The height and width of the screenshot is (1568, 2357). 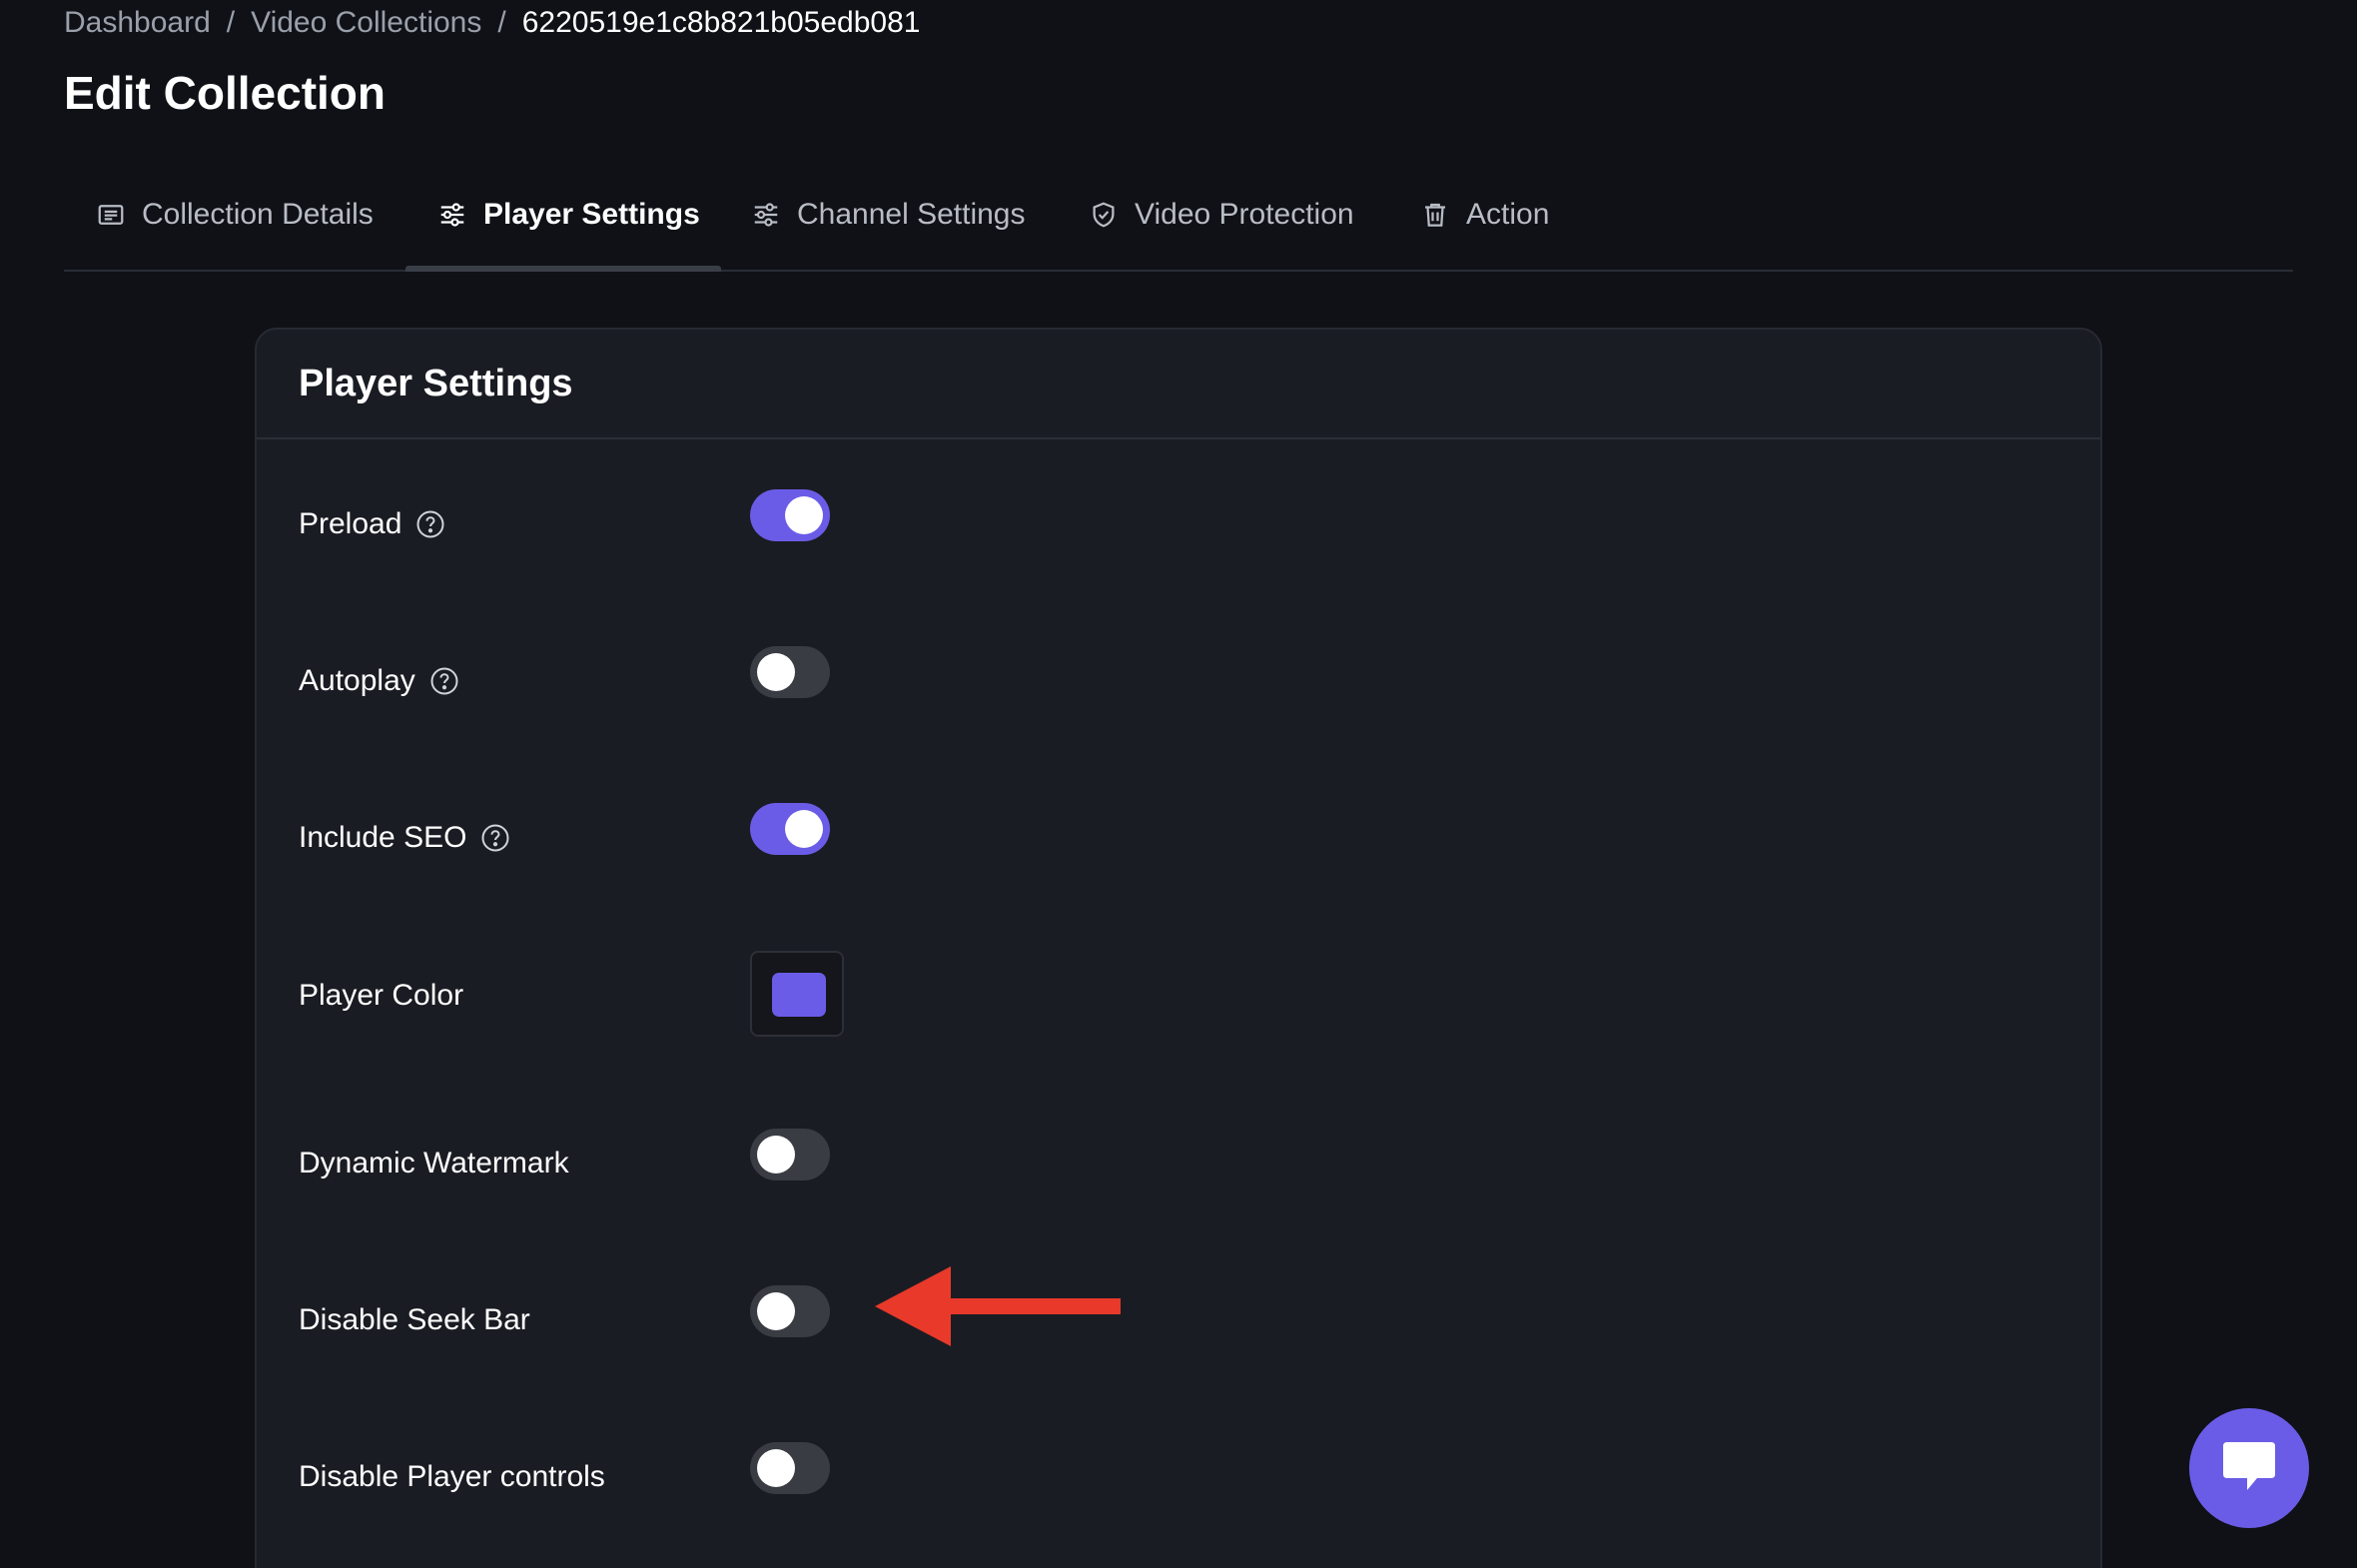 I want to click on tab-video-protection: Video Protection, so click(x=1222, y=215).